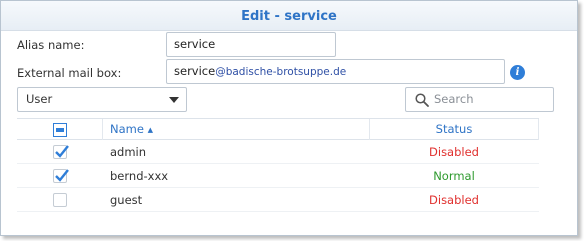 This screenshot has height=241, width=584. I want to click on search-placeholder: Search, so click(454, 99).